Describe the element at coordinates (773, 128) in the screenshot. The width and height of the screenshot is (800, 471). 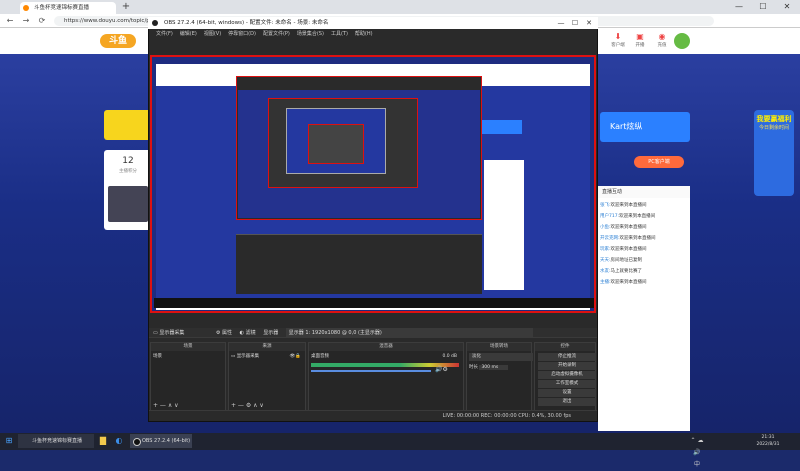
I see `promo-sub: 今日剩余时间` at that location.